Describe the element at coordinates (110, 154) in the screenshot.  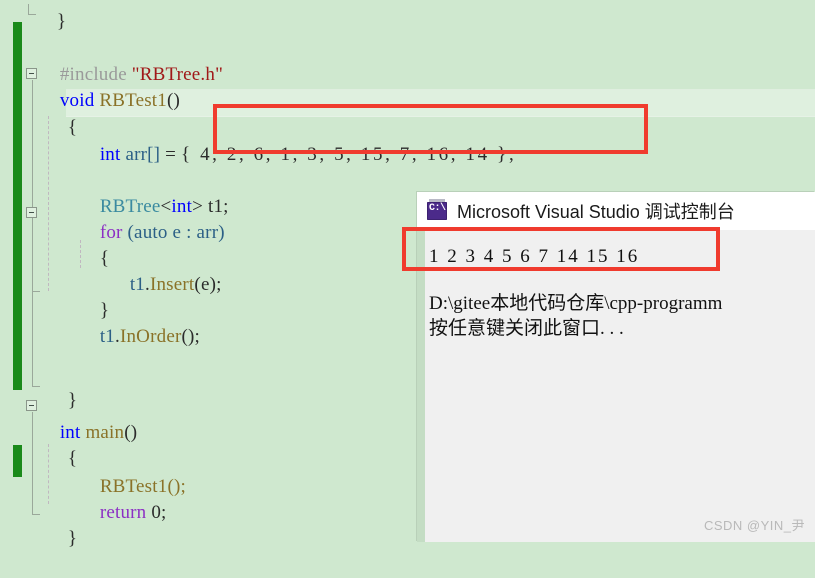
I see `code-token-kw-int: int` at that location.